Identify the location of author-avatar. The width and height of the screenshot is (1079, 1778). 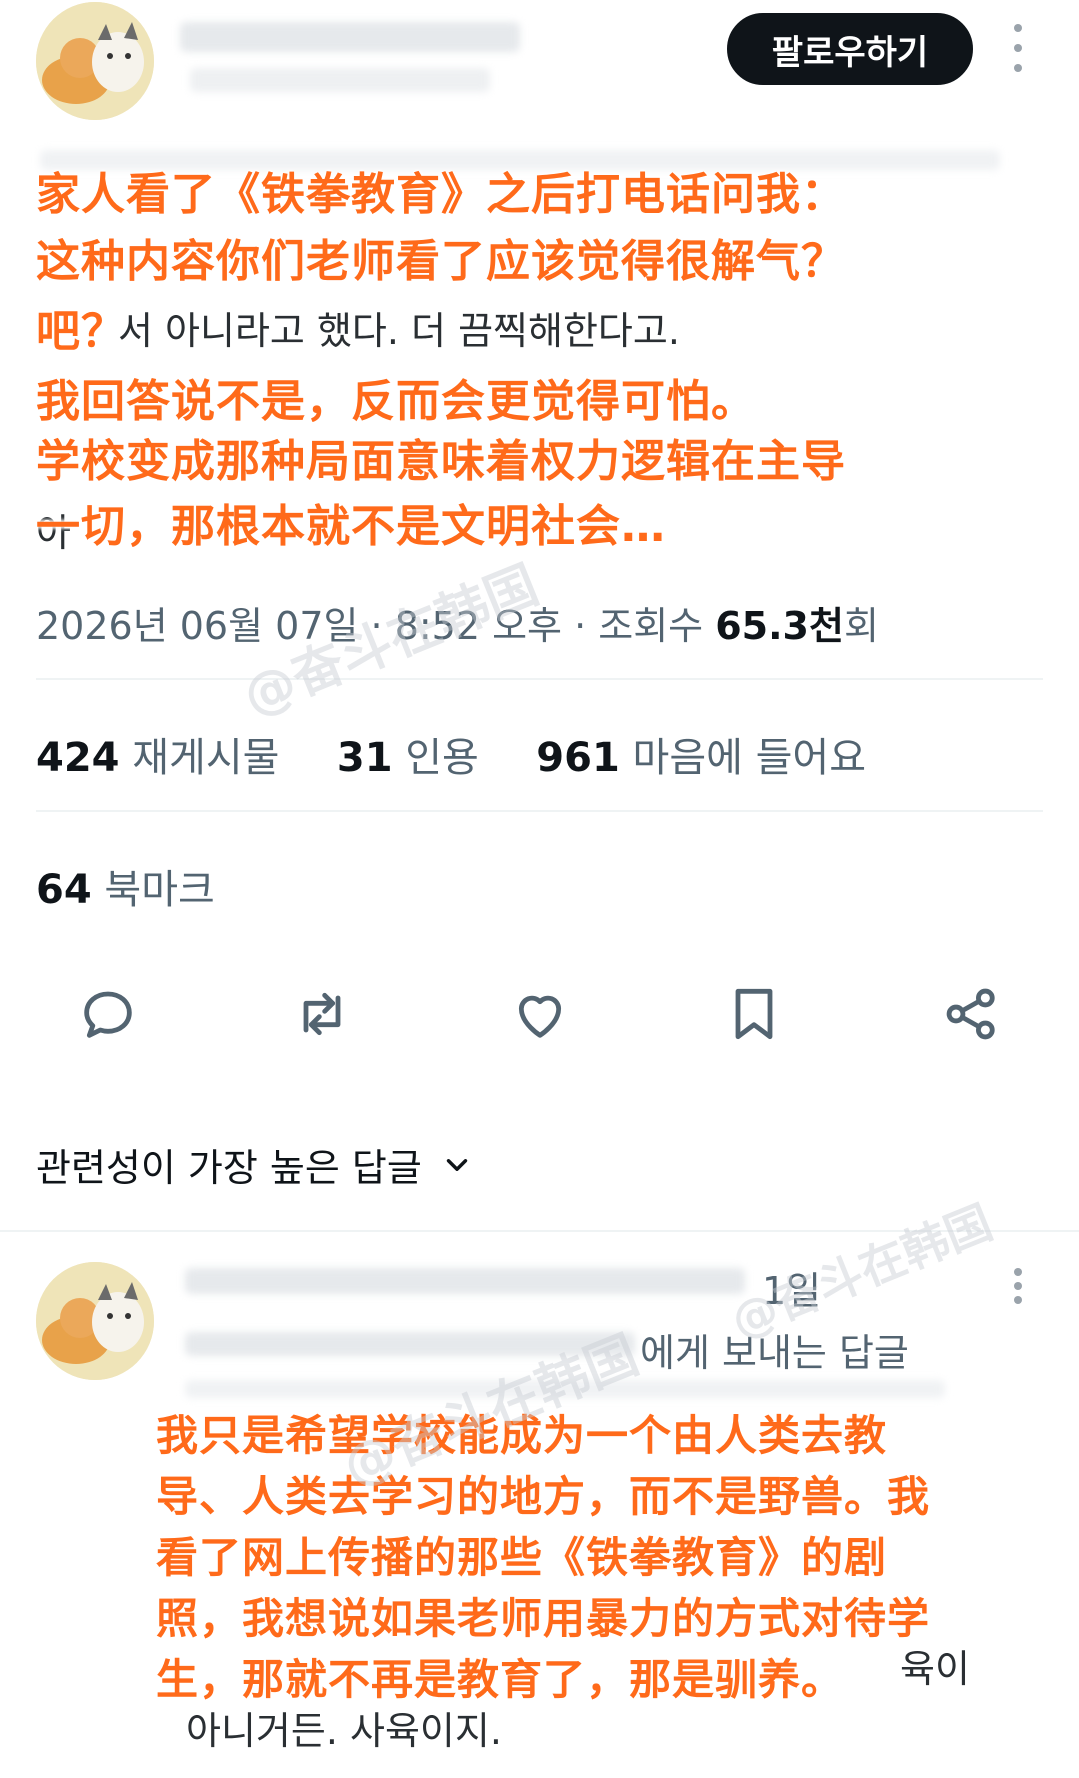
(95, 61).